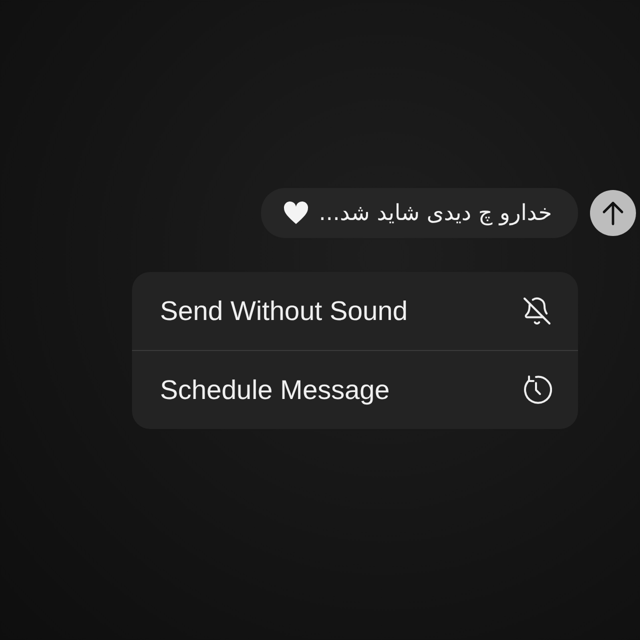 The image size is (640, 640). I want to click on arrow-up-icon, so click(613, 213).